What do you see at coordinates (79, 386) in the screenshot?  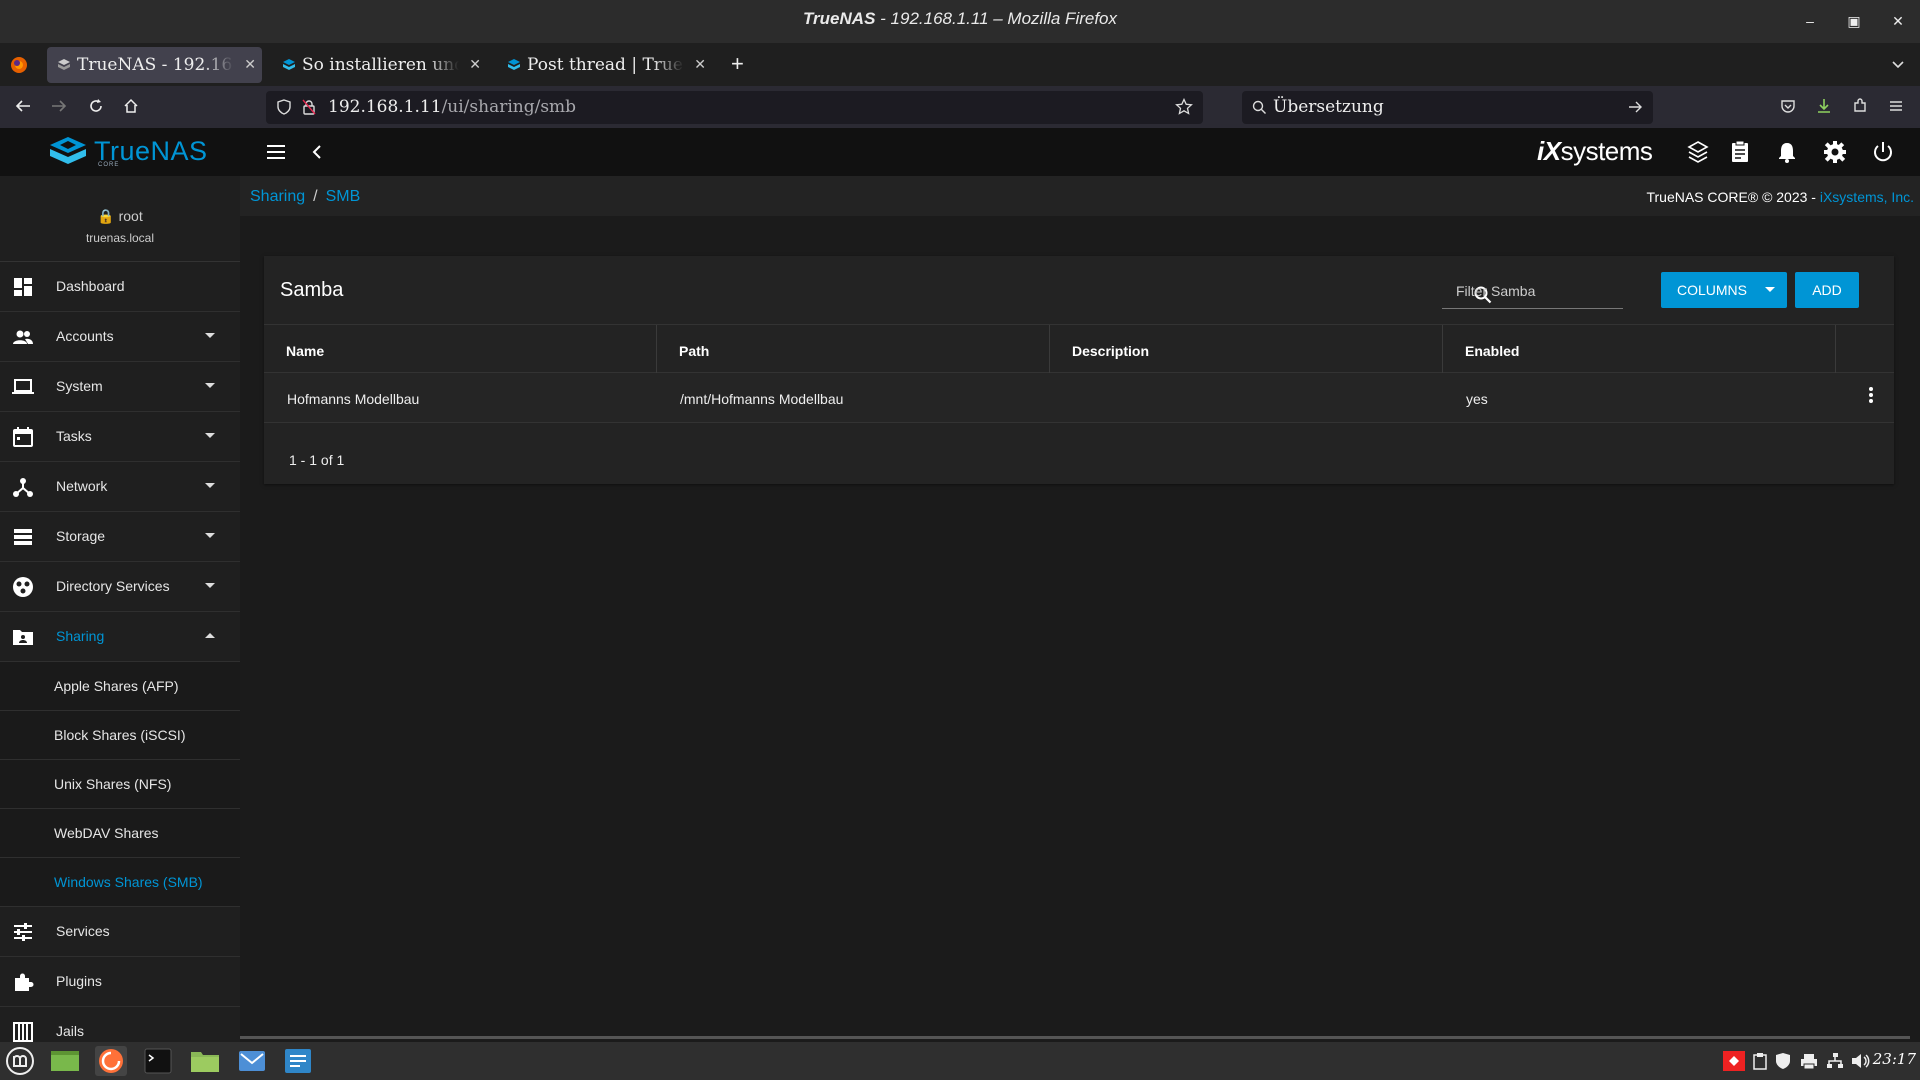 I see `sidebar-item-label: System` at bounding box center [79, 386].